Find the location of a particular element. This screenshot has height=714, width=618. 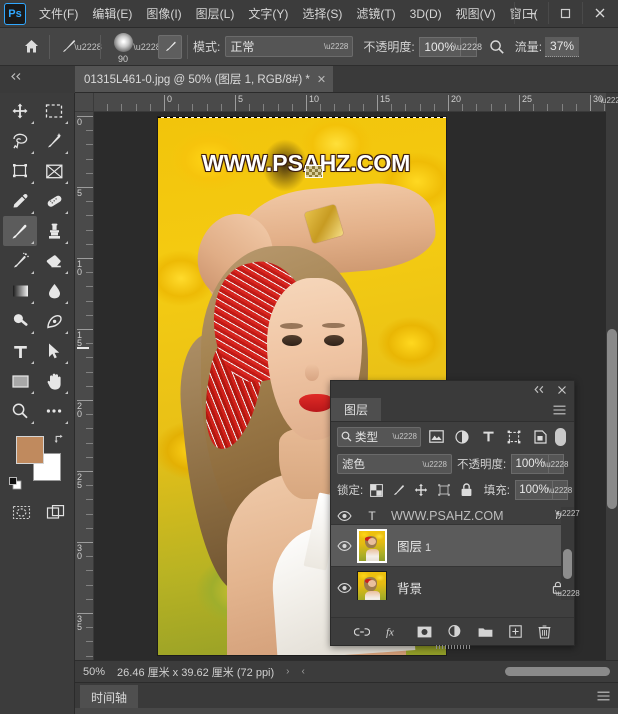

menu-layer: 图层(L) is located at coordinates (215, 14).